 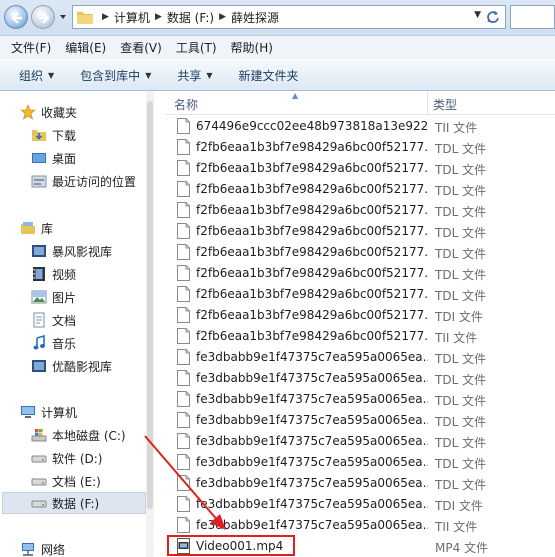 I want to click on crumb-current-folder: 薛姓探源, so click(x=255, y=17).